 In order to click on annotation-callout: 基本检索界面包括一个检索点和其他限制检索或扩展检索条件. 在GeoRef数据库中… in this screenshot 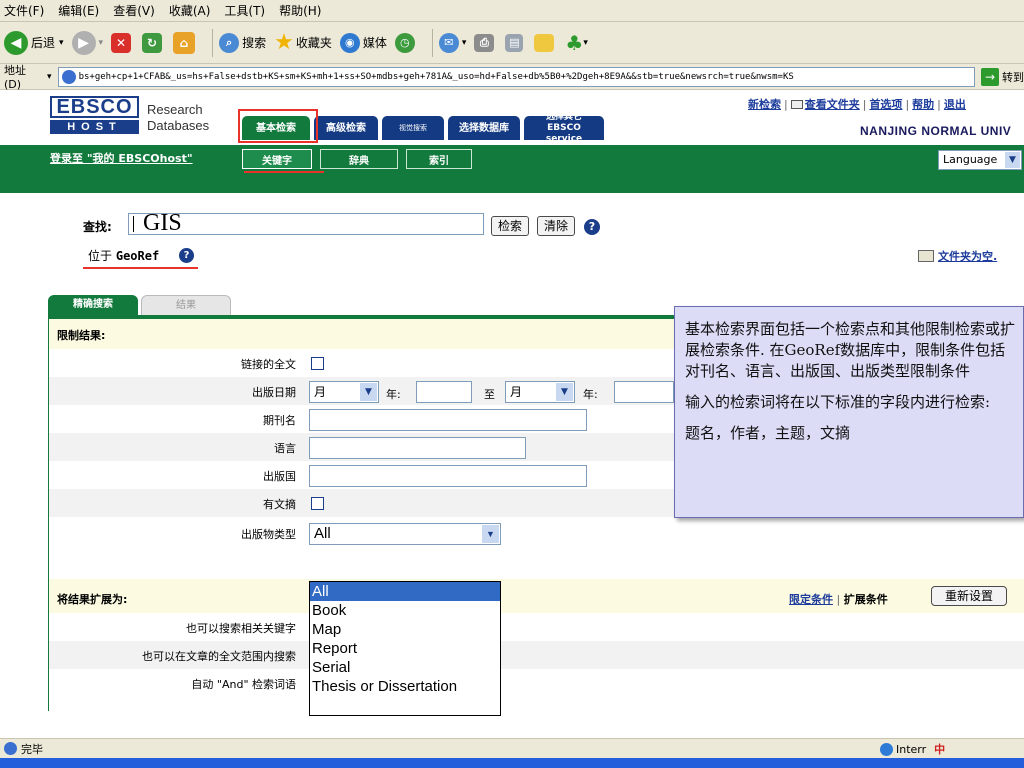, I will do `click(849, 412)`.